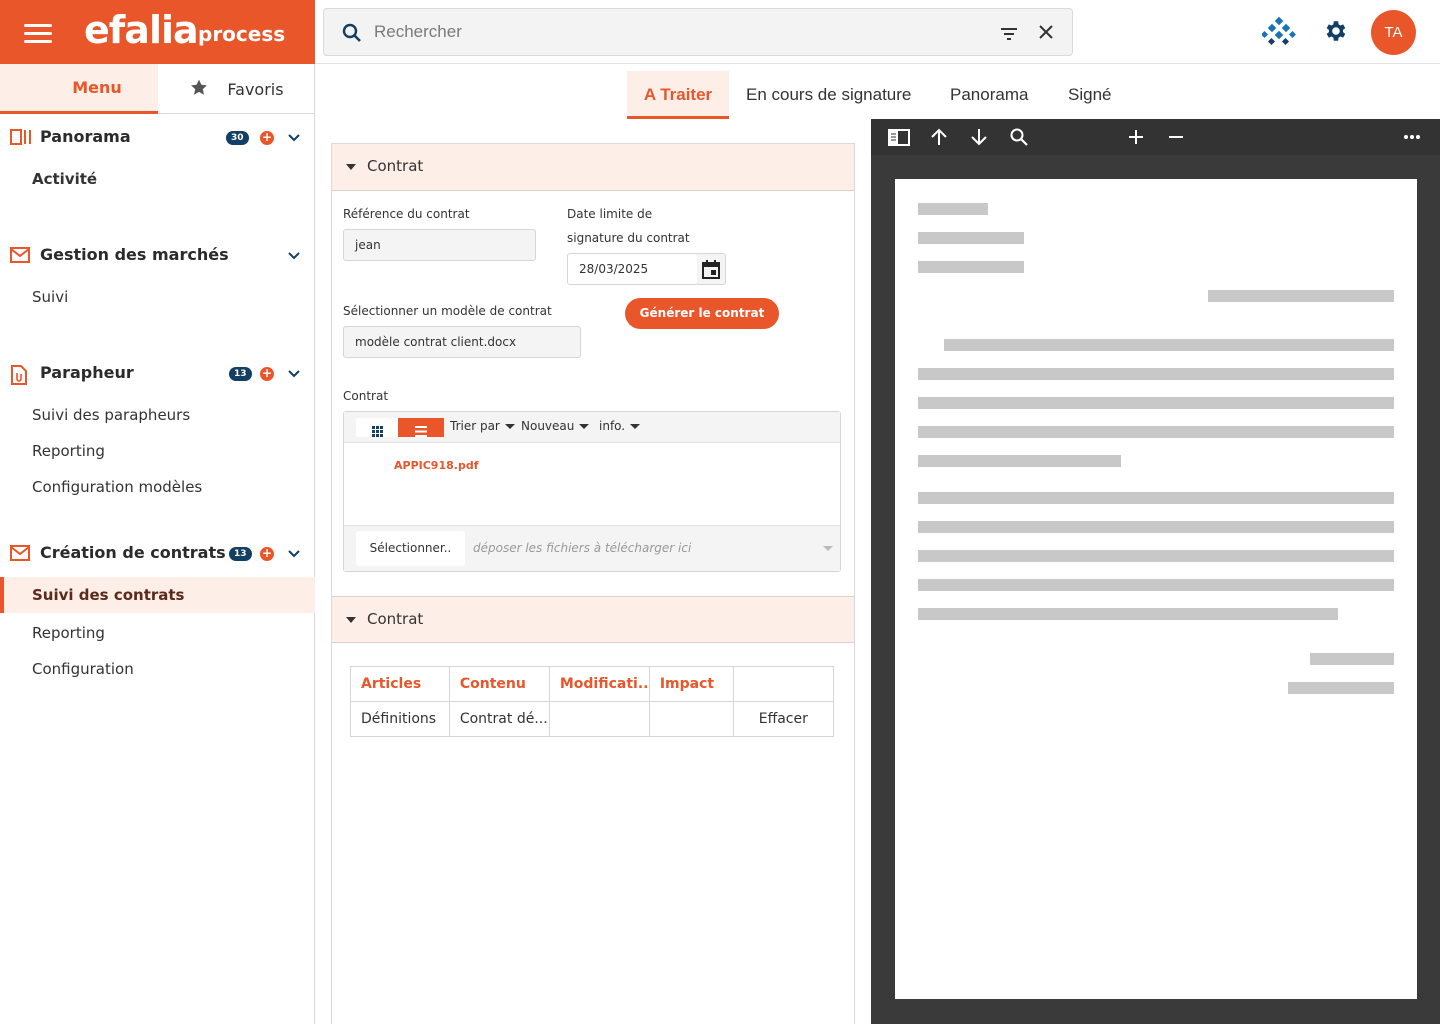 The height and width of the screenshot is (1024, 1440). What do you see at coordinates (157, 256) in the screenshot?
I see `section-gestion-marches: Gestion des marchés` at bounding box center [157, 256].